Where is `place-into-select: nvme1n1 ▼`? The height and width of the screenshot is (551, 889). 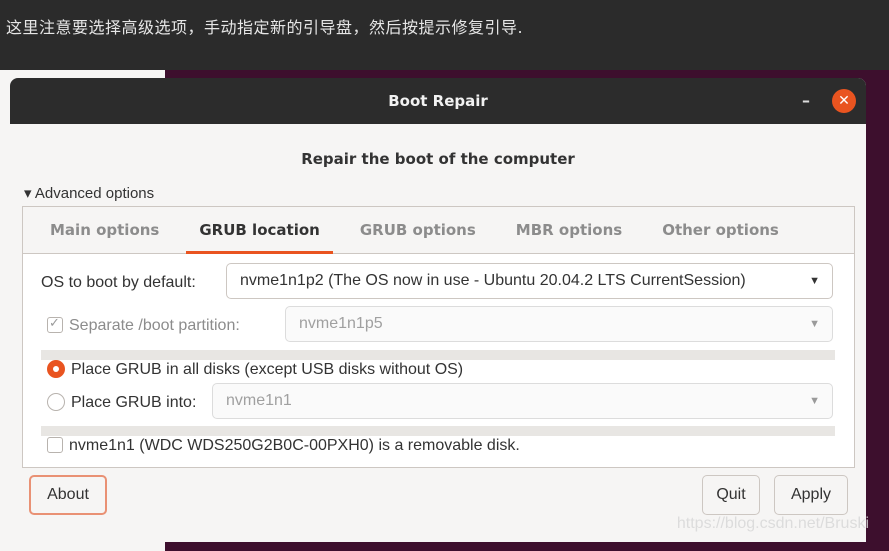 place-into-select: nvme1n1 ▼ is located at coordinates (522, 401).